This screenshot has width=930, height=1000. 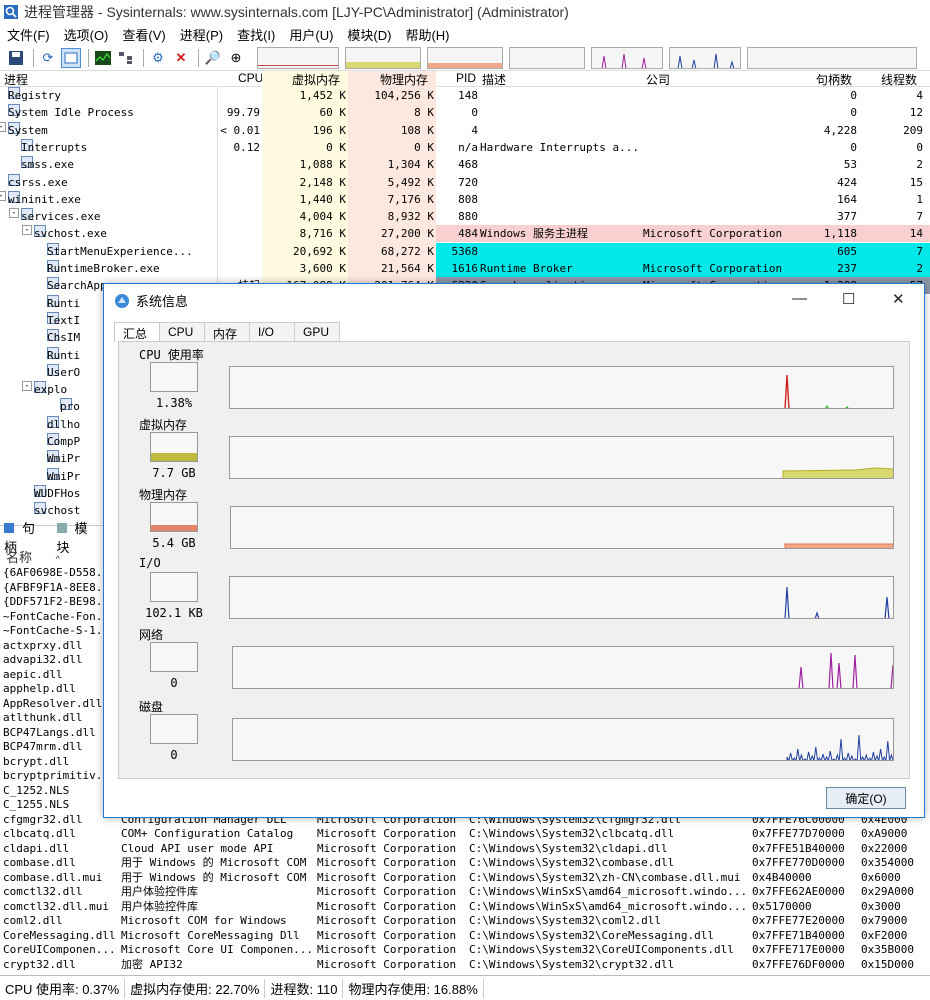 What do you see at coordinates (468, 165) in the screenshot?
I see `process-pid: 468` at bounding box center [468, 165].